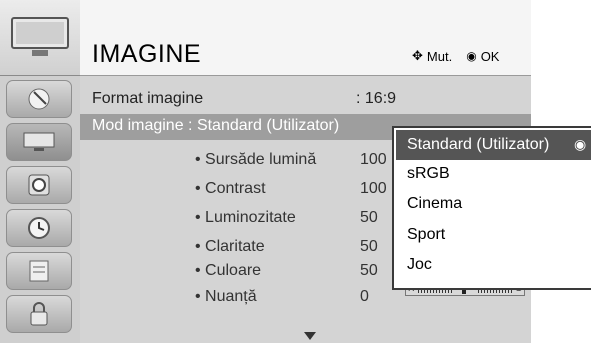  I want to click on key-hints: ✥ Mut. ◉ OK, so click(455, 56).